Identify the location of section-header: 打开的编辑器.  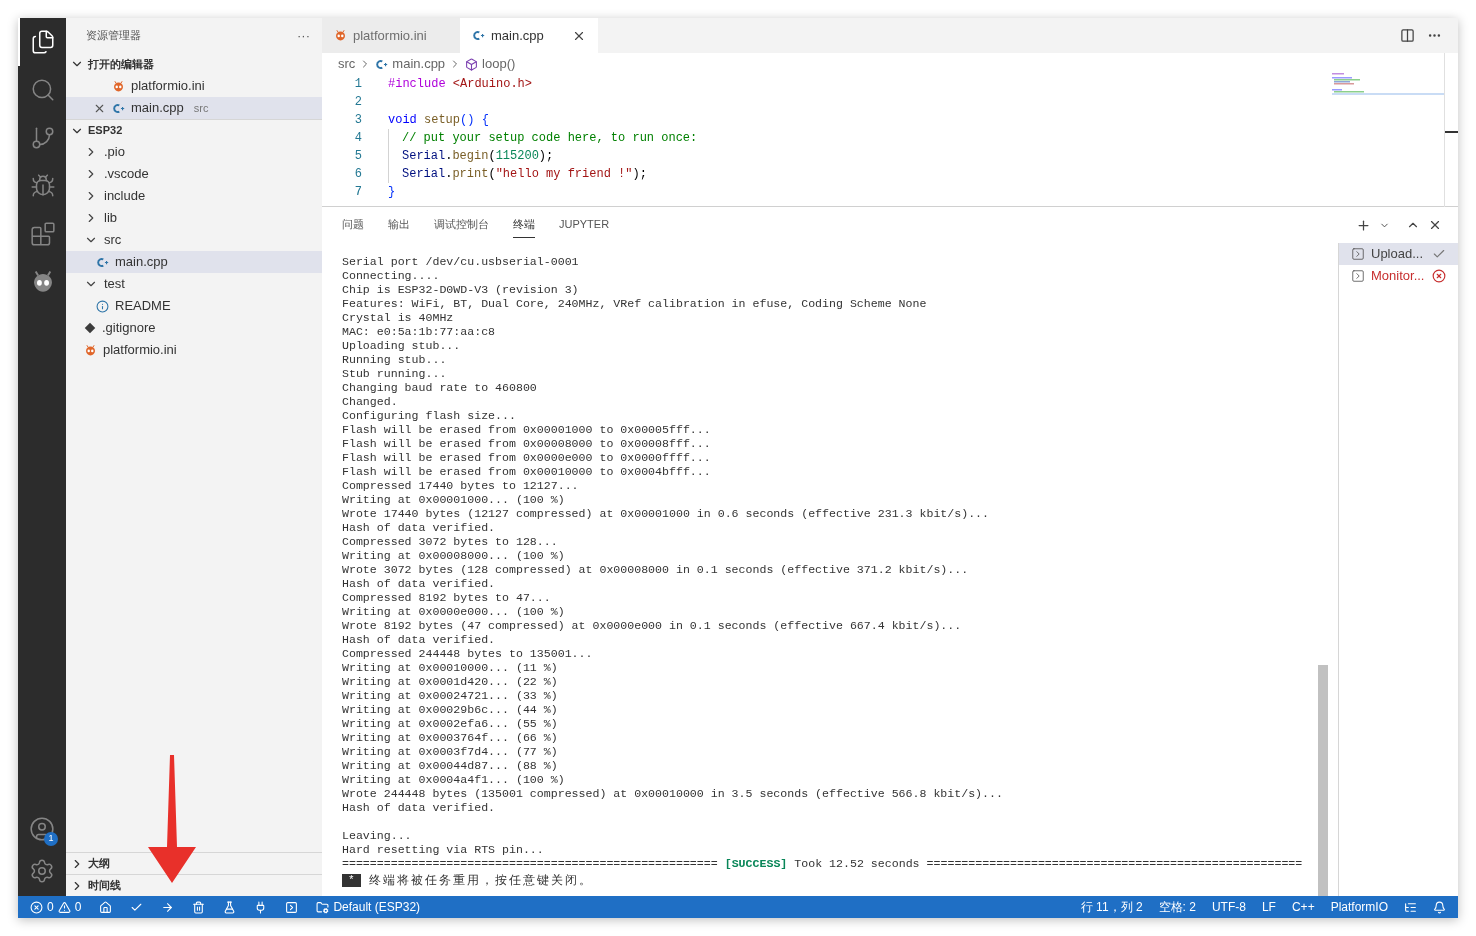
(194, 64).